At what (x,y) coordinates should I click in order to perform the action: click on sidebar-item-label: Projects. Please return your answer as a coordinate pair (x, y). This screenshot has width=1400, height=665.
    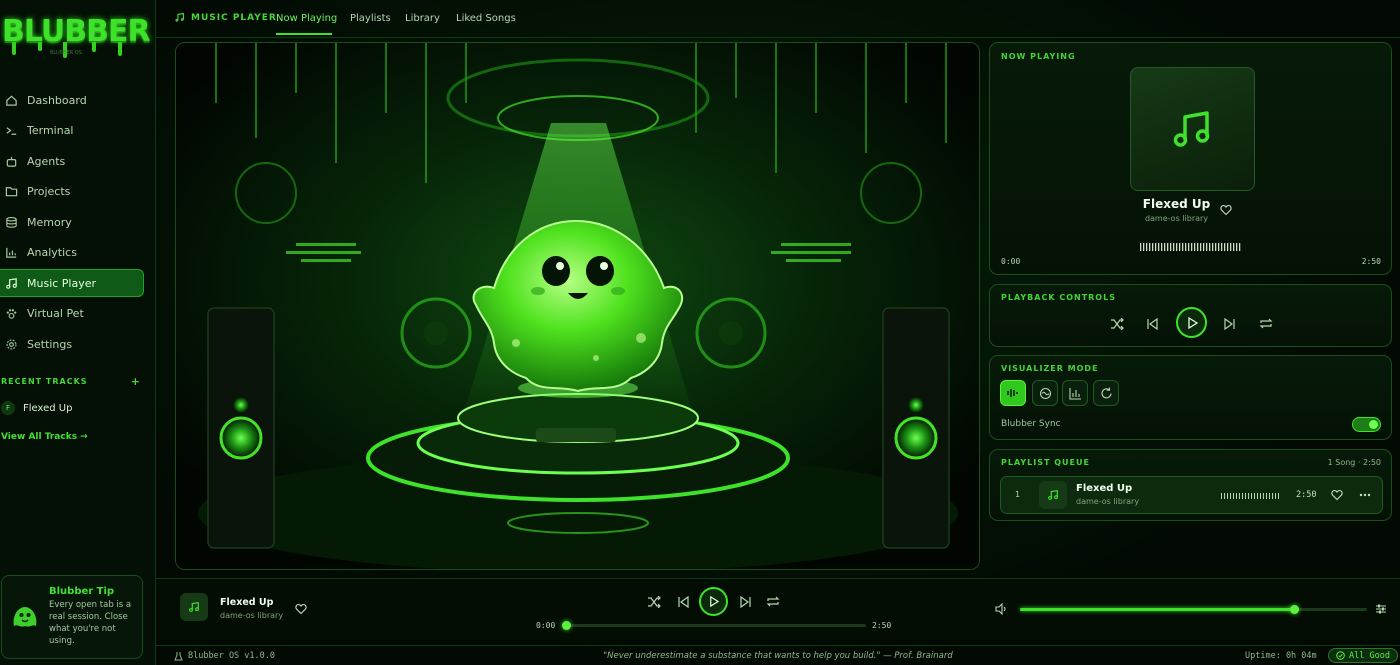
    Looking at the image, I should click on (49, 191).